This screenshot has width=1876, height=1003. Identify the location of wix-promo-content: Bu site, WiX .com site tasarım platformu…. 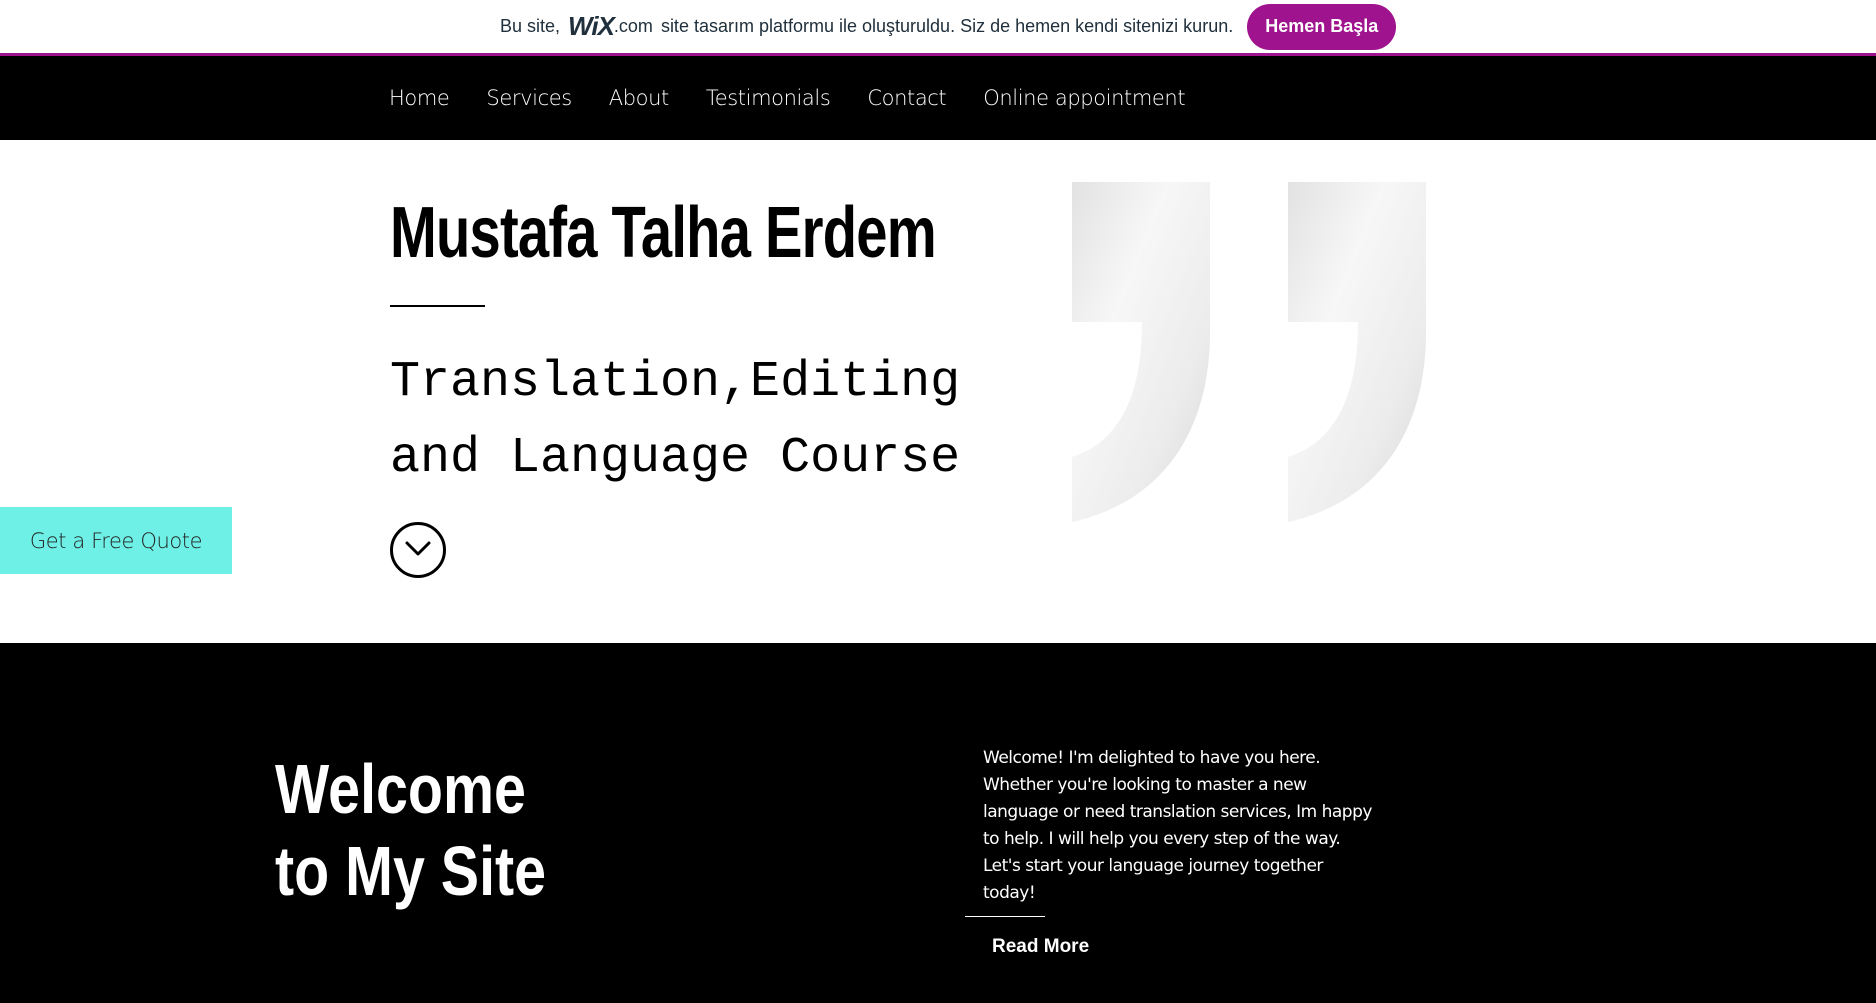
(948, 26).